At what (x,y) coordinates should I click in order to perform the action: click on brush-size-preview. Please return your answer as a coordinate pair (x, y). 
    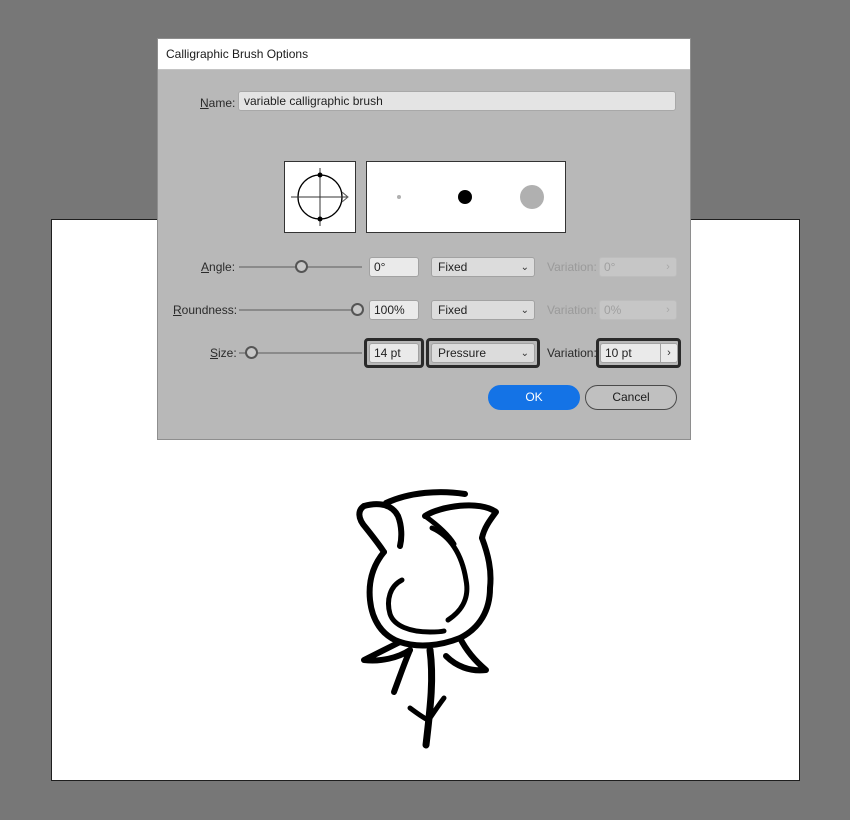
    Looking at the image, I should click on (466, 197).